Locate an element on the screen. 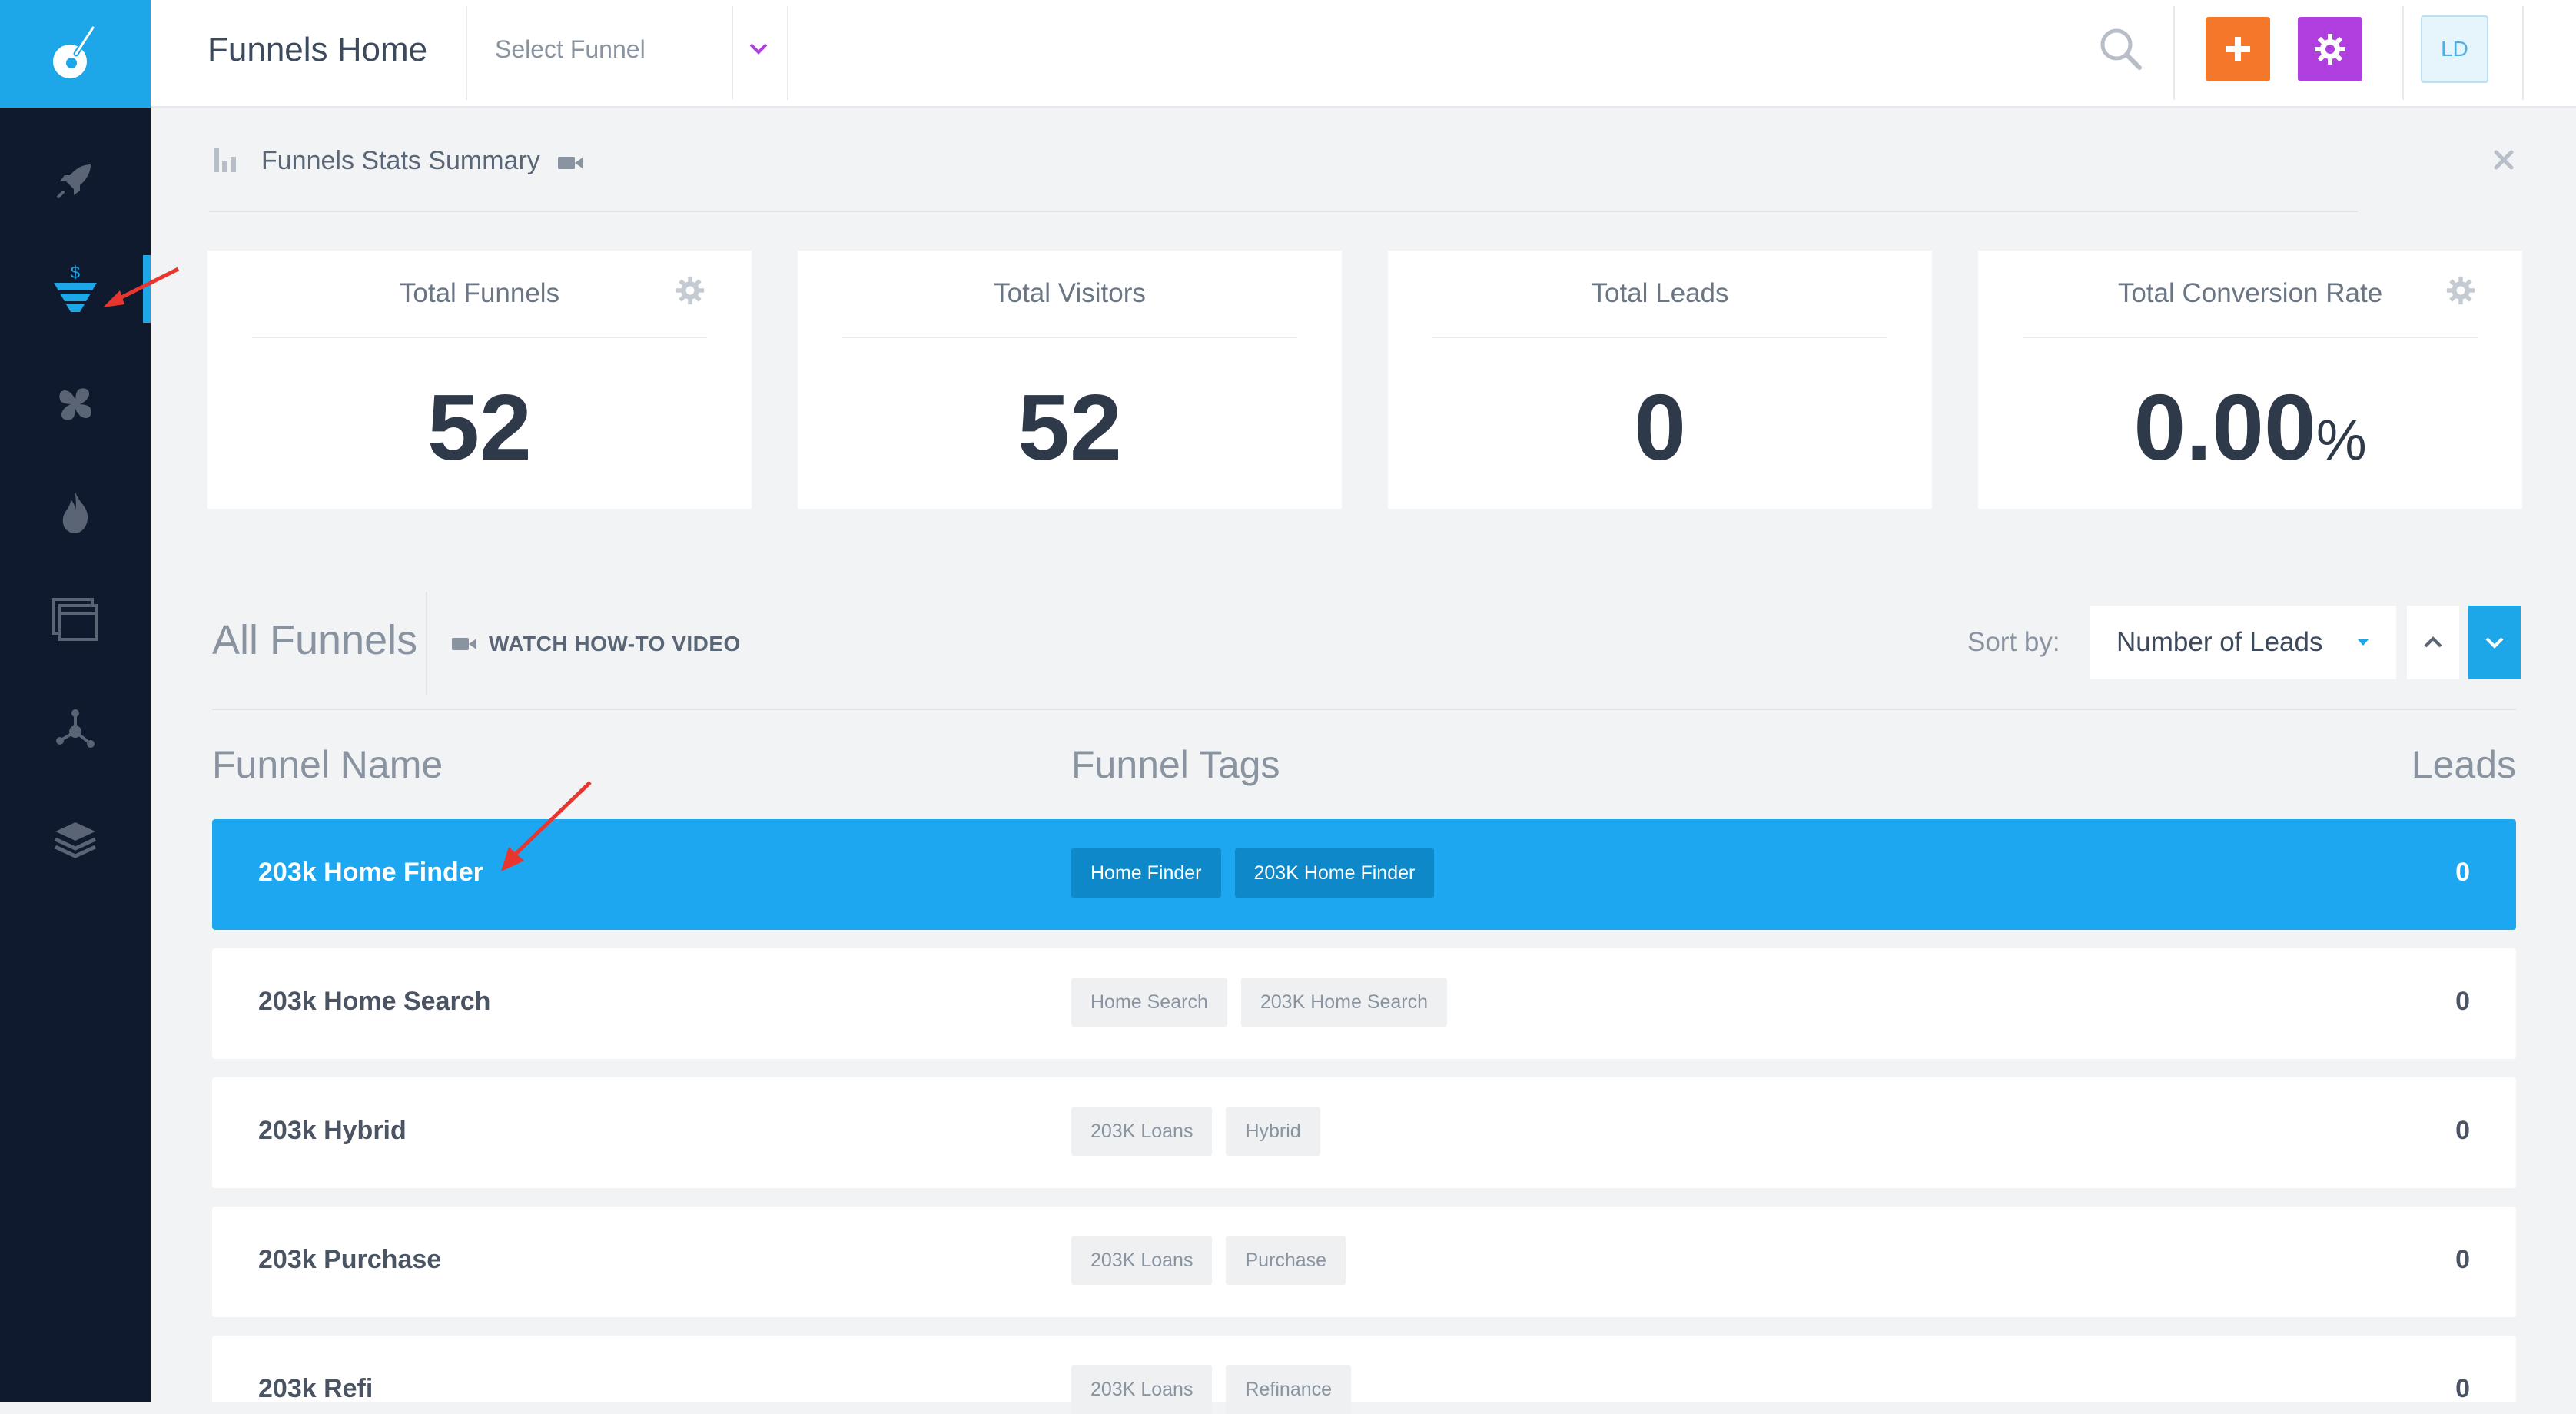 The height and width of the screenshot is (1414, 2576). funnel-tags: Home Finder 203K Home Finder is located at coordinates (1253, 873).